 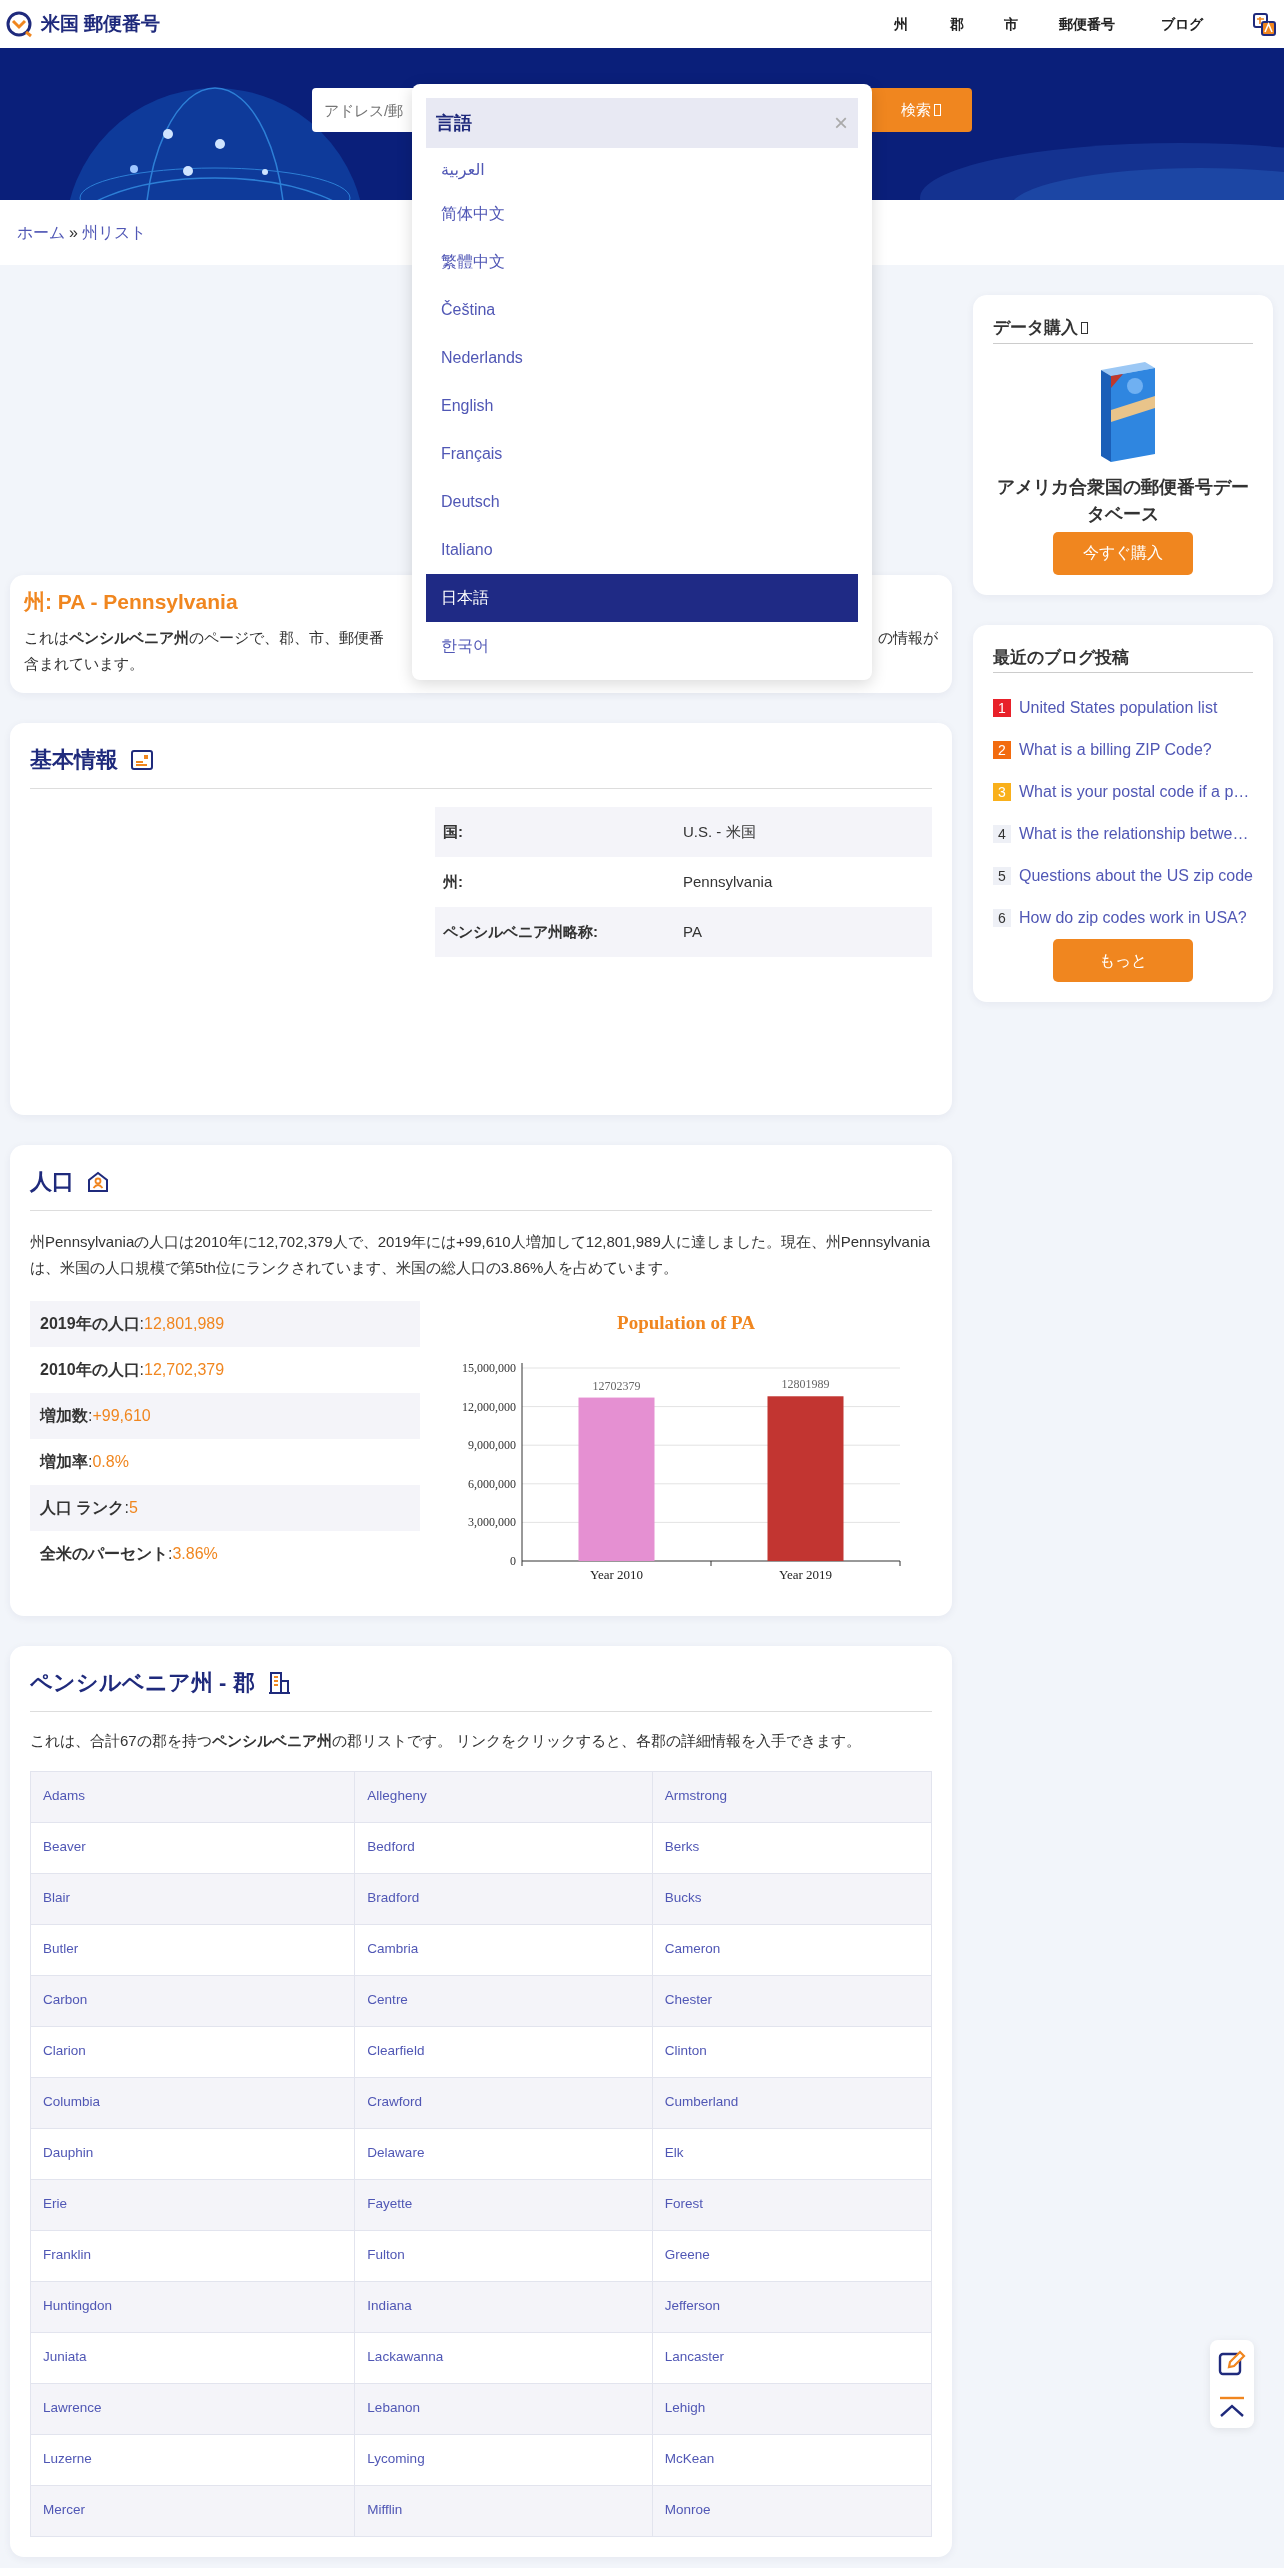 What do you see at coordinates (480, 1255) in the screenshot?
I see `population-text: 州Pennsylvaniaの人口は2010年に12,702,379人で、2019年には+99,610人増加して12,801,989人に達しました。現在、州Pennsylvaniaは、米国の人口規模で第5th位にランクされています、米国の総人口の3.86%人を占めています。` at bounding box center [480, 1255].